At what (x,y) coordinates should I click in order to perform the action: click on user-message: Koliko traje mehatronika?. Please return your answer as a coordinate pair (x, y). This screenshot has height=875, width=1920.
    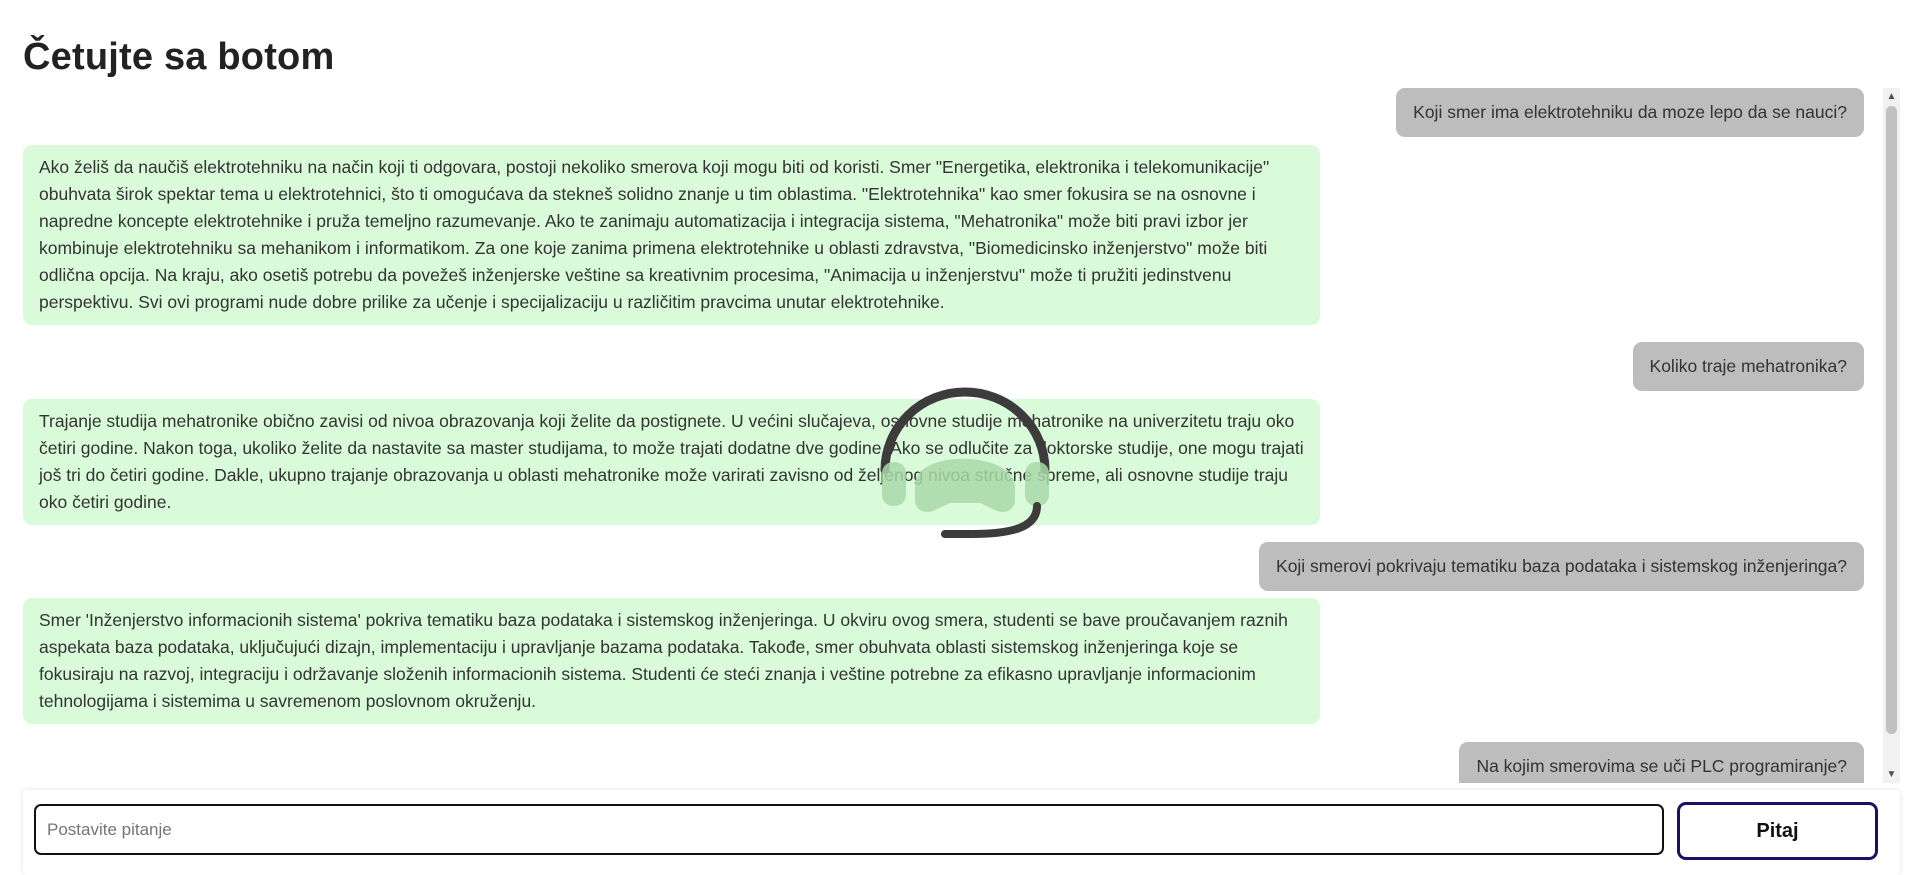
    Looking at the image, I should click on (1748, 366).